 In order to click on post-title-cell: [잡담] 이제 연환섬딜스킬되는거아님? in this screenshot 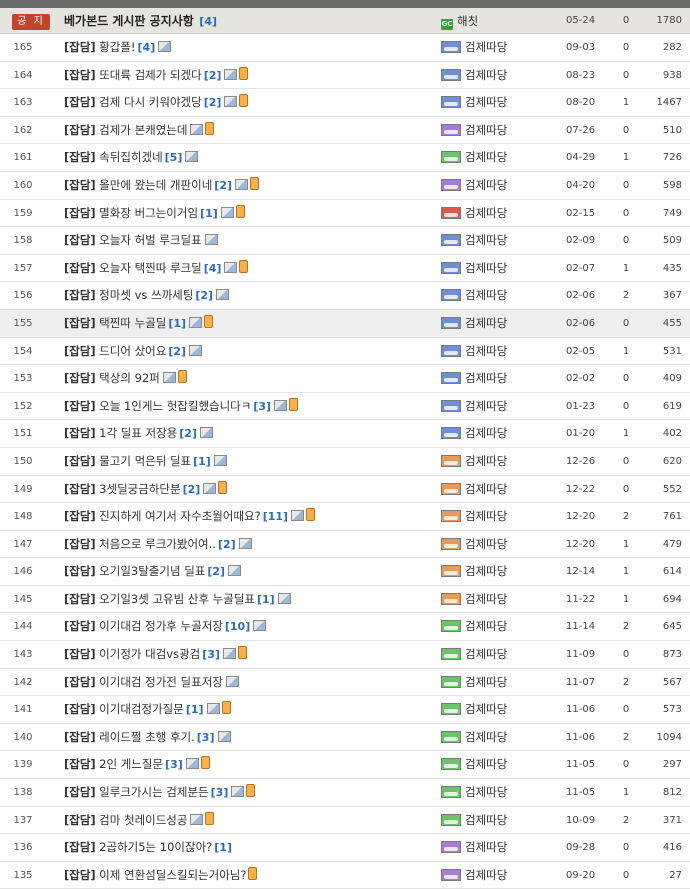, I will do `click(250, 875)`.